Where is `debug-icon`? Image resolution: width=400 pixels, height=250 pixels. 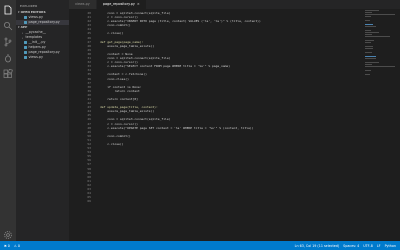 debug-icon is located at coordinates (8, 58).